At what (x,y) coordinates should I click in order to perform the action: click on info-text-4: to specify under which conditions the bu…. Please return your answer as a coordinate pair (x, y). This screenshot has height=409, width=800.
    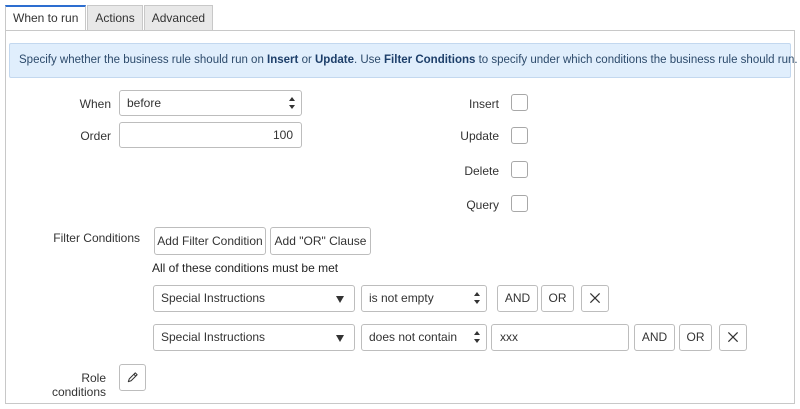
    Looking at the image, I should click on (636, 60).